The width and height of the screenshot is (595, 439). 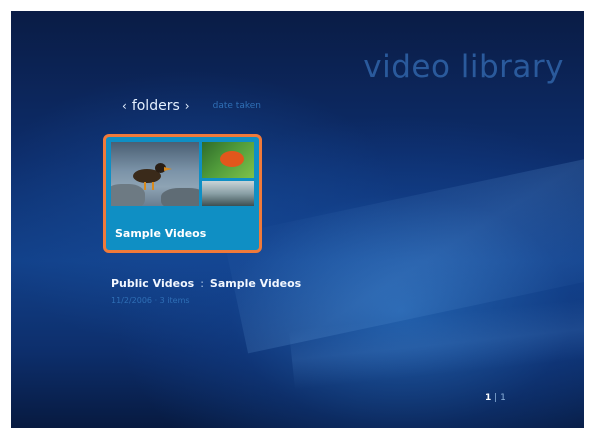 What do you see at coordinates (168, 169) in the screenshot?
I see `bird-beak` at bounding box center [168, 169].